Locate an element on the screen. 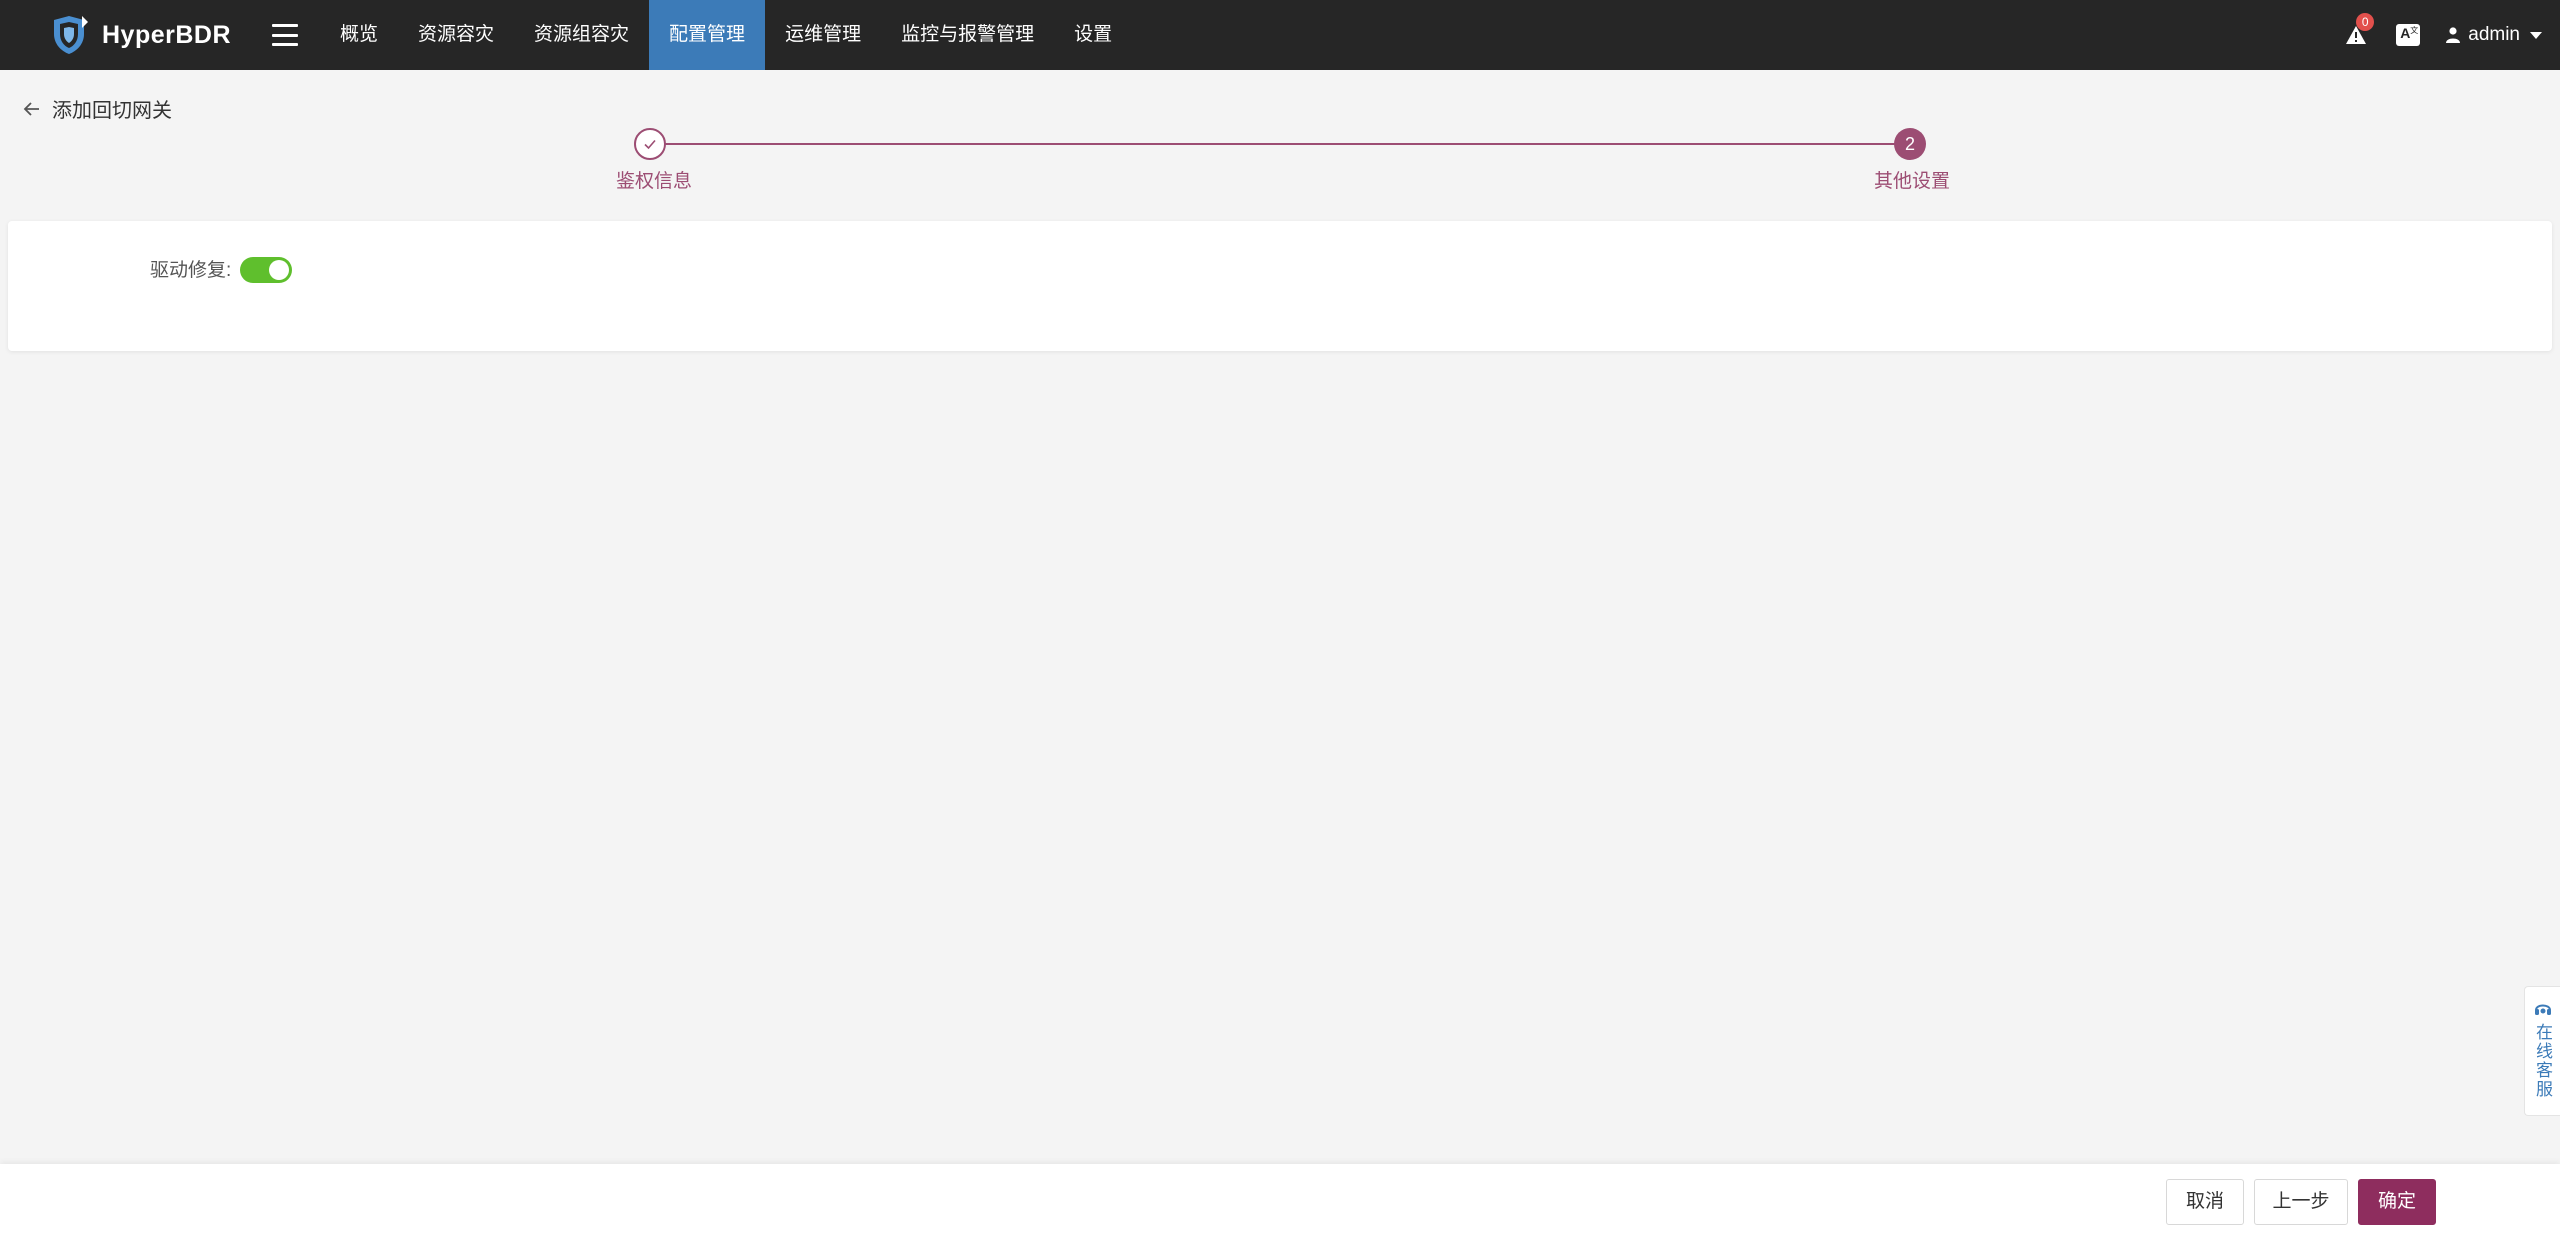 The height and width of the screenshot is (1240, 2560). nav-item-resource-dr: 资源容灾 is located at coordinates (456, 35).